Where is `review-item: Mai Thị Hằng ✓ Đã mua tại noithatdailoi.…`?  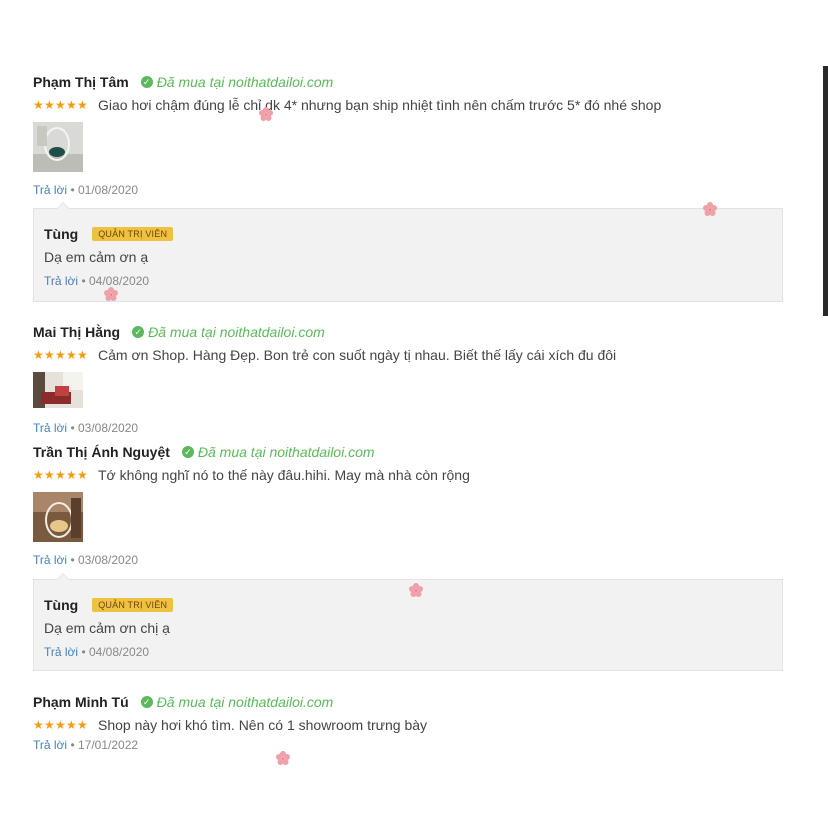
review-item: Mai Thị Hằng ✓ Đã mua tại noithatdailoi.… is located at coordinates (408, 378).